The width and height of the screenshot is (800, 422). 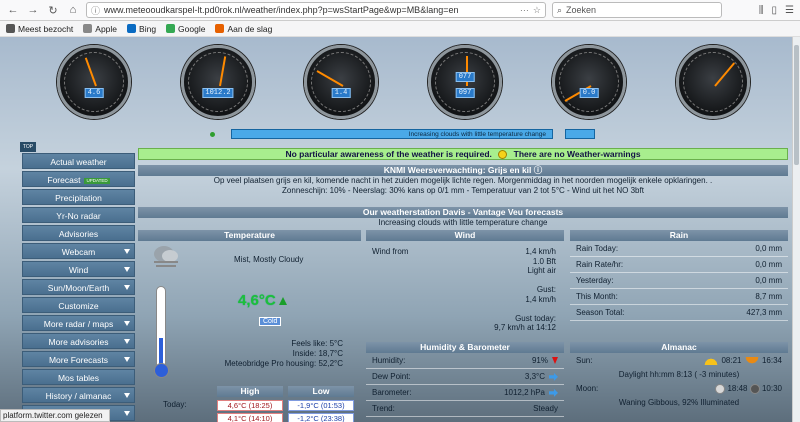 I want to click on moonset-time: 10:30, so click(x=771, y=388).